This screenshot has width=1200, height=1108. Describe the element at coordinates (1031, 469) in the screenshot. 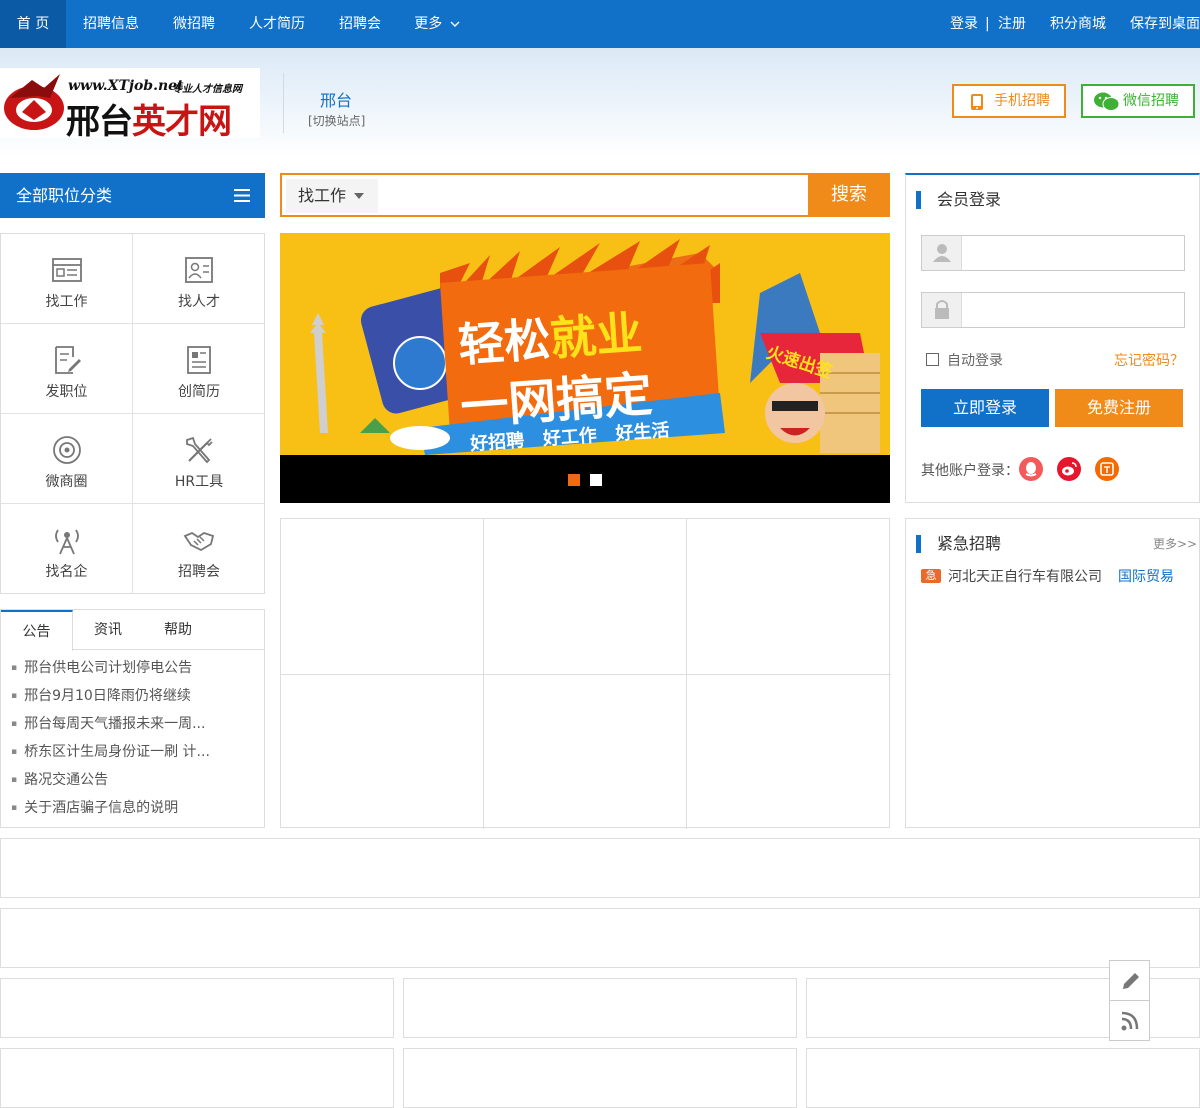

I see `qq-icon` at that location.